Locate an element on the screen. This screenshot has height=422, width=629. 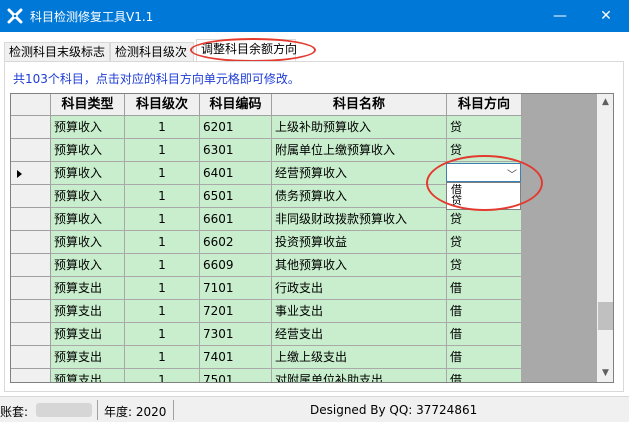
column-header-code: 科目编码 is located at coordinates (236, 105).